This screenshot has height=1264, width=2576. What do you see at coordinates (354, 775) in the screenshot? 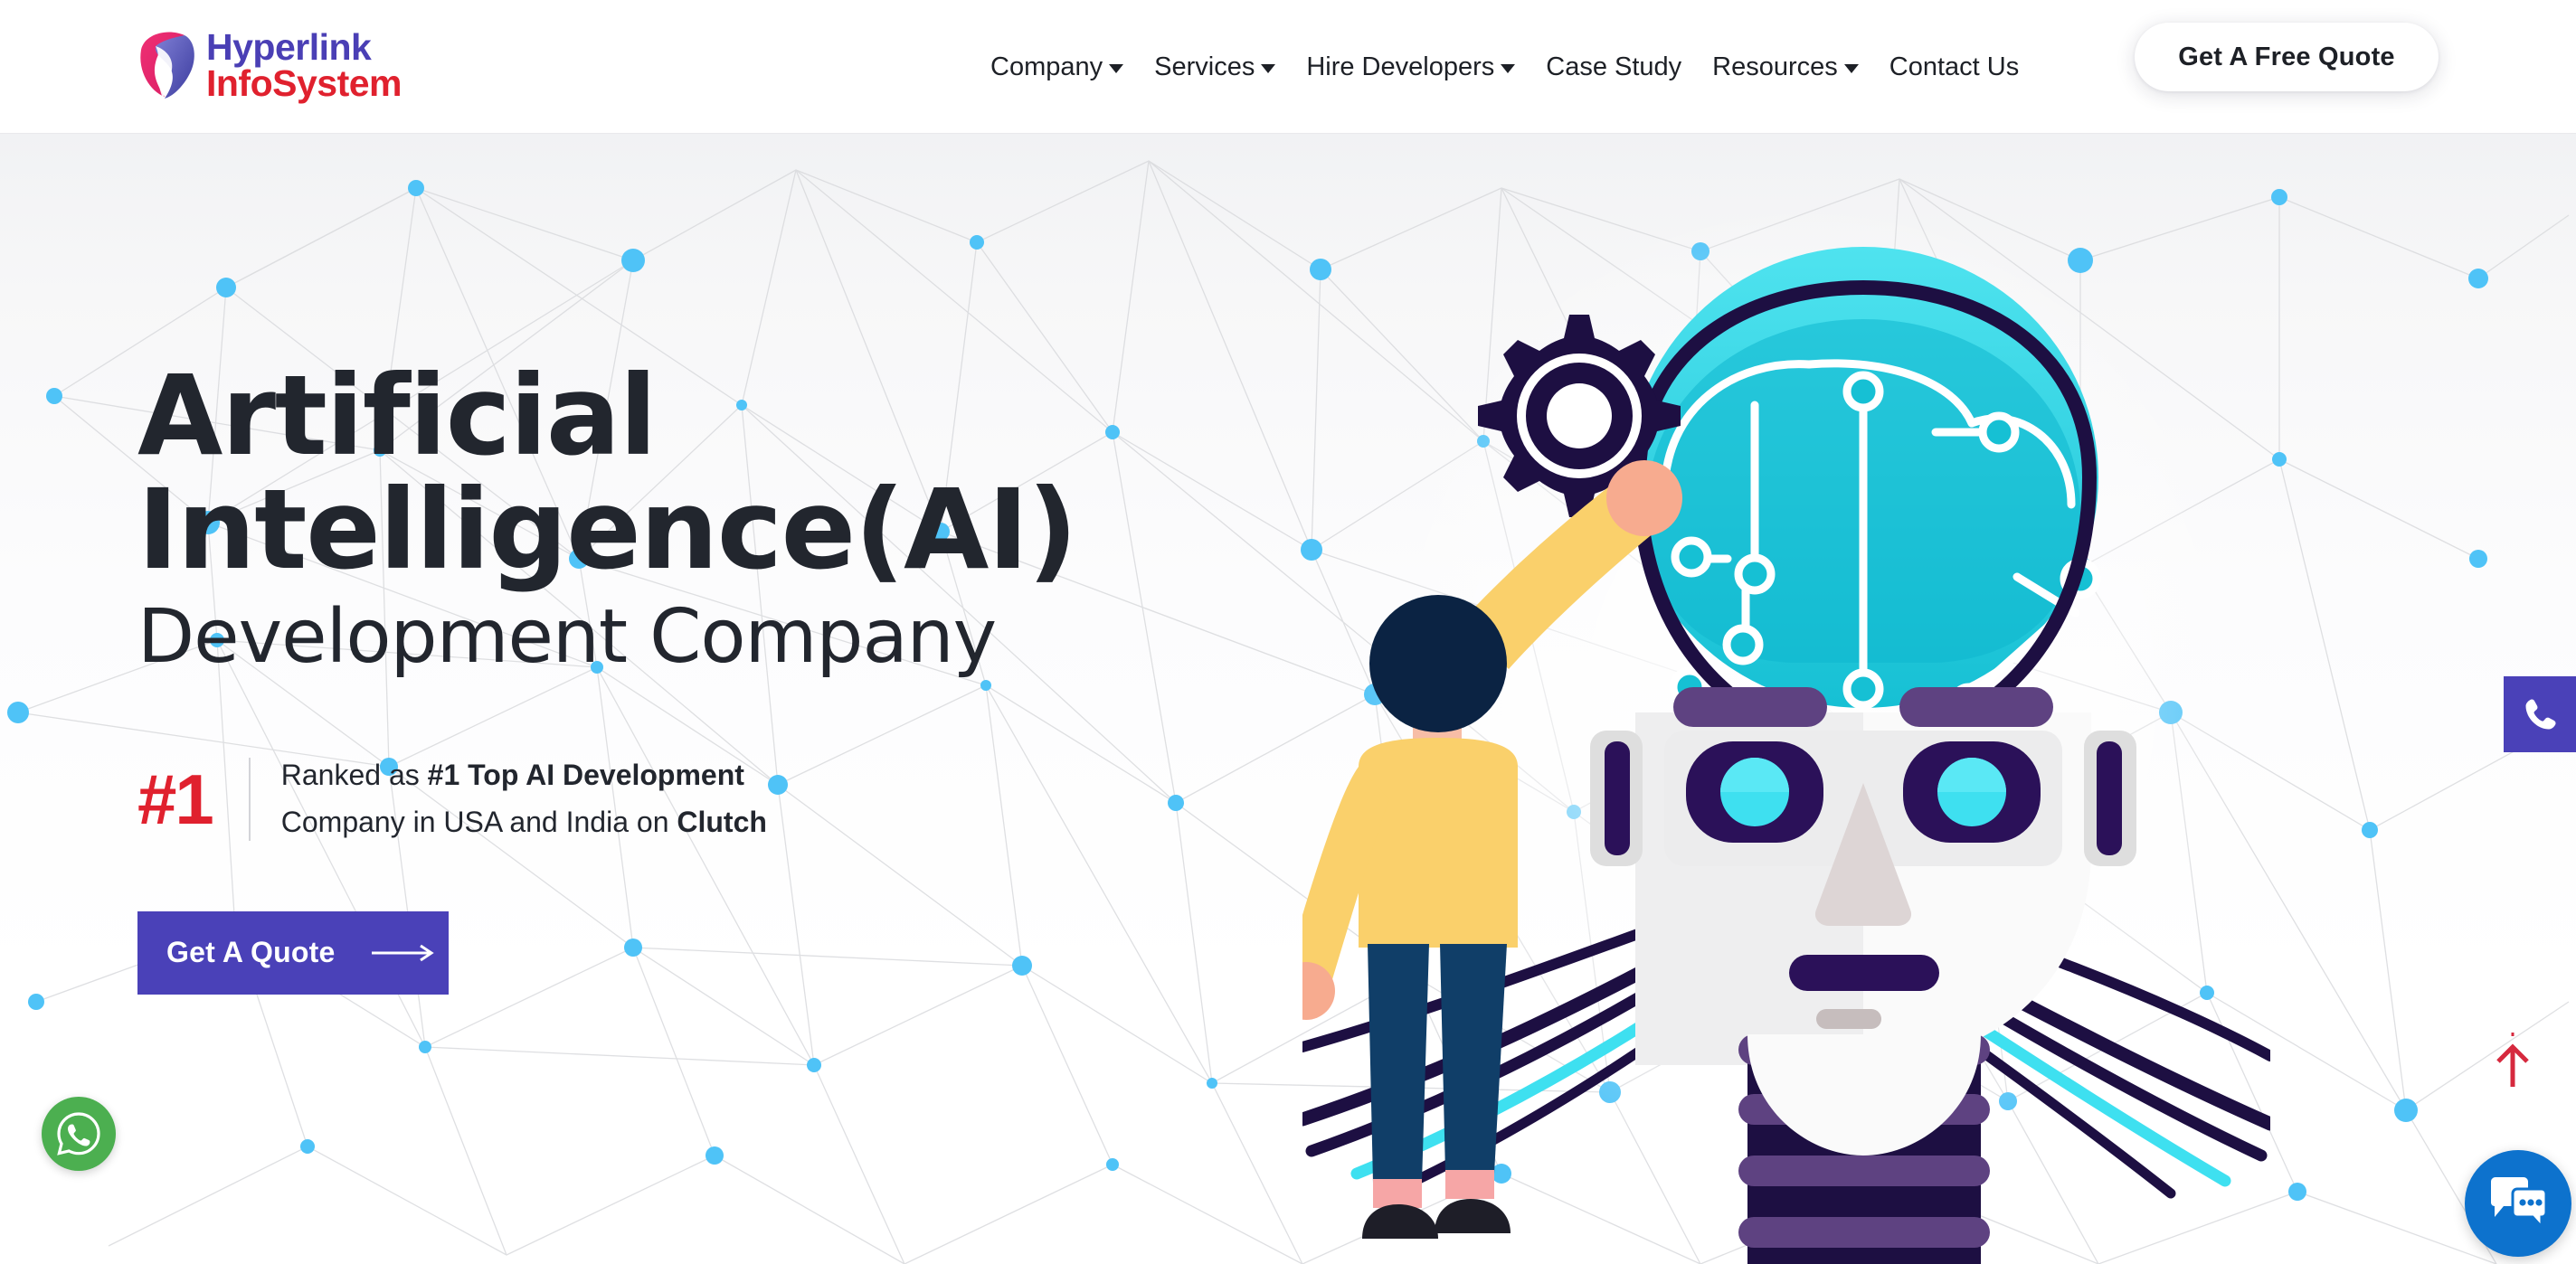
I see `rank-line1-prefix: Ranked as` at bounding box center [354, 775].